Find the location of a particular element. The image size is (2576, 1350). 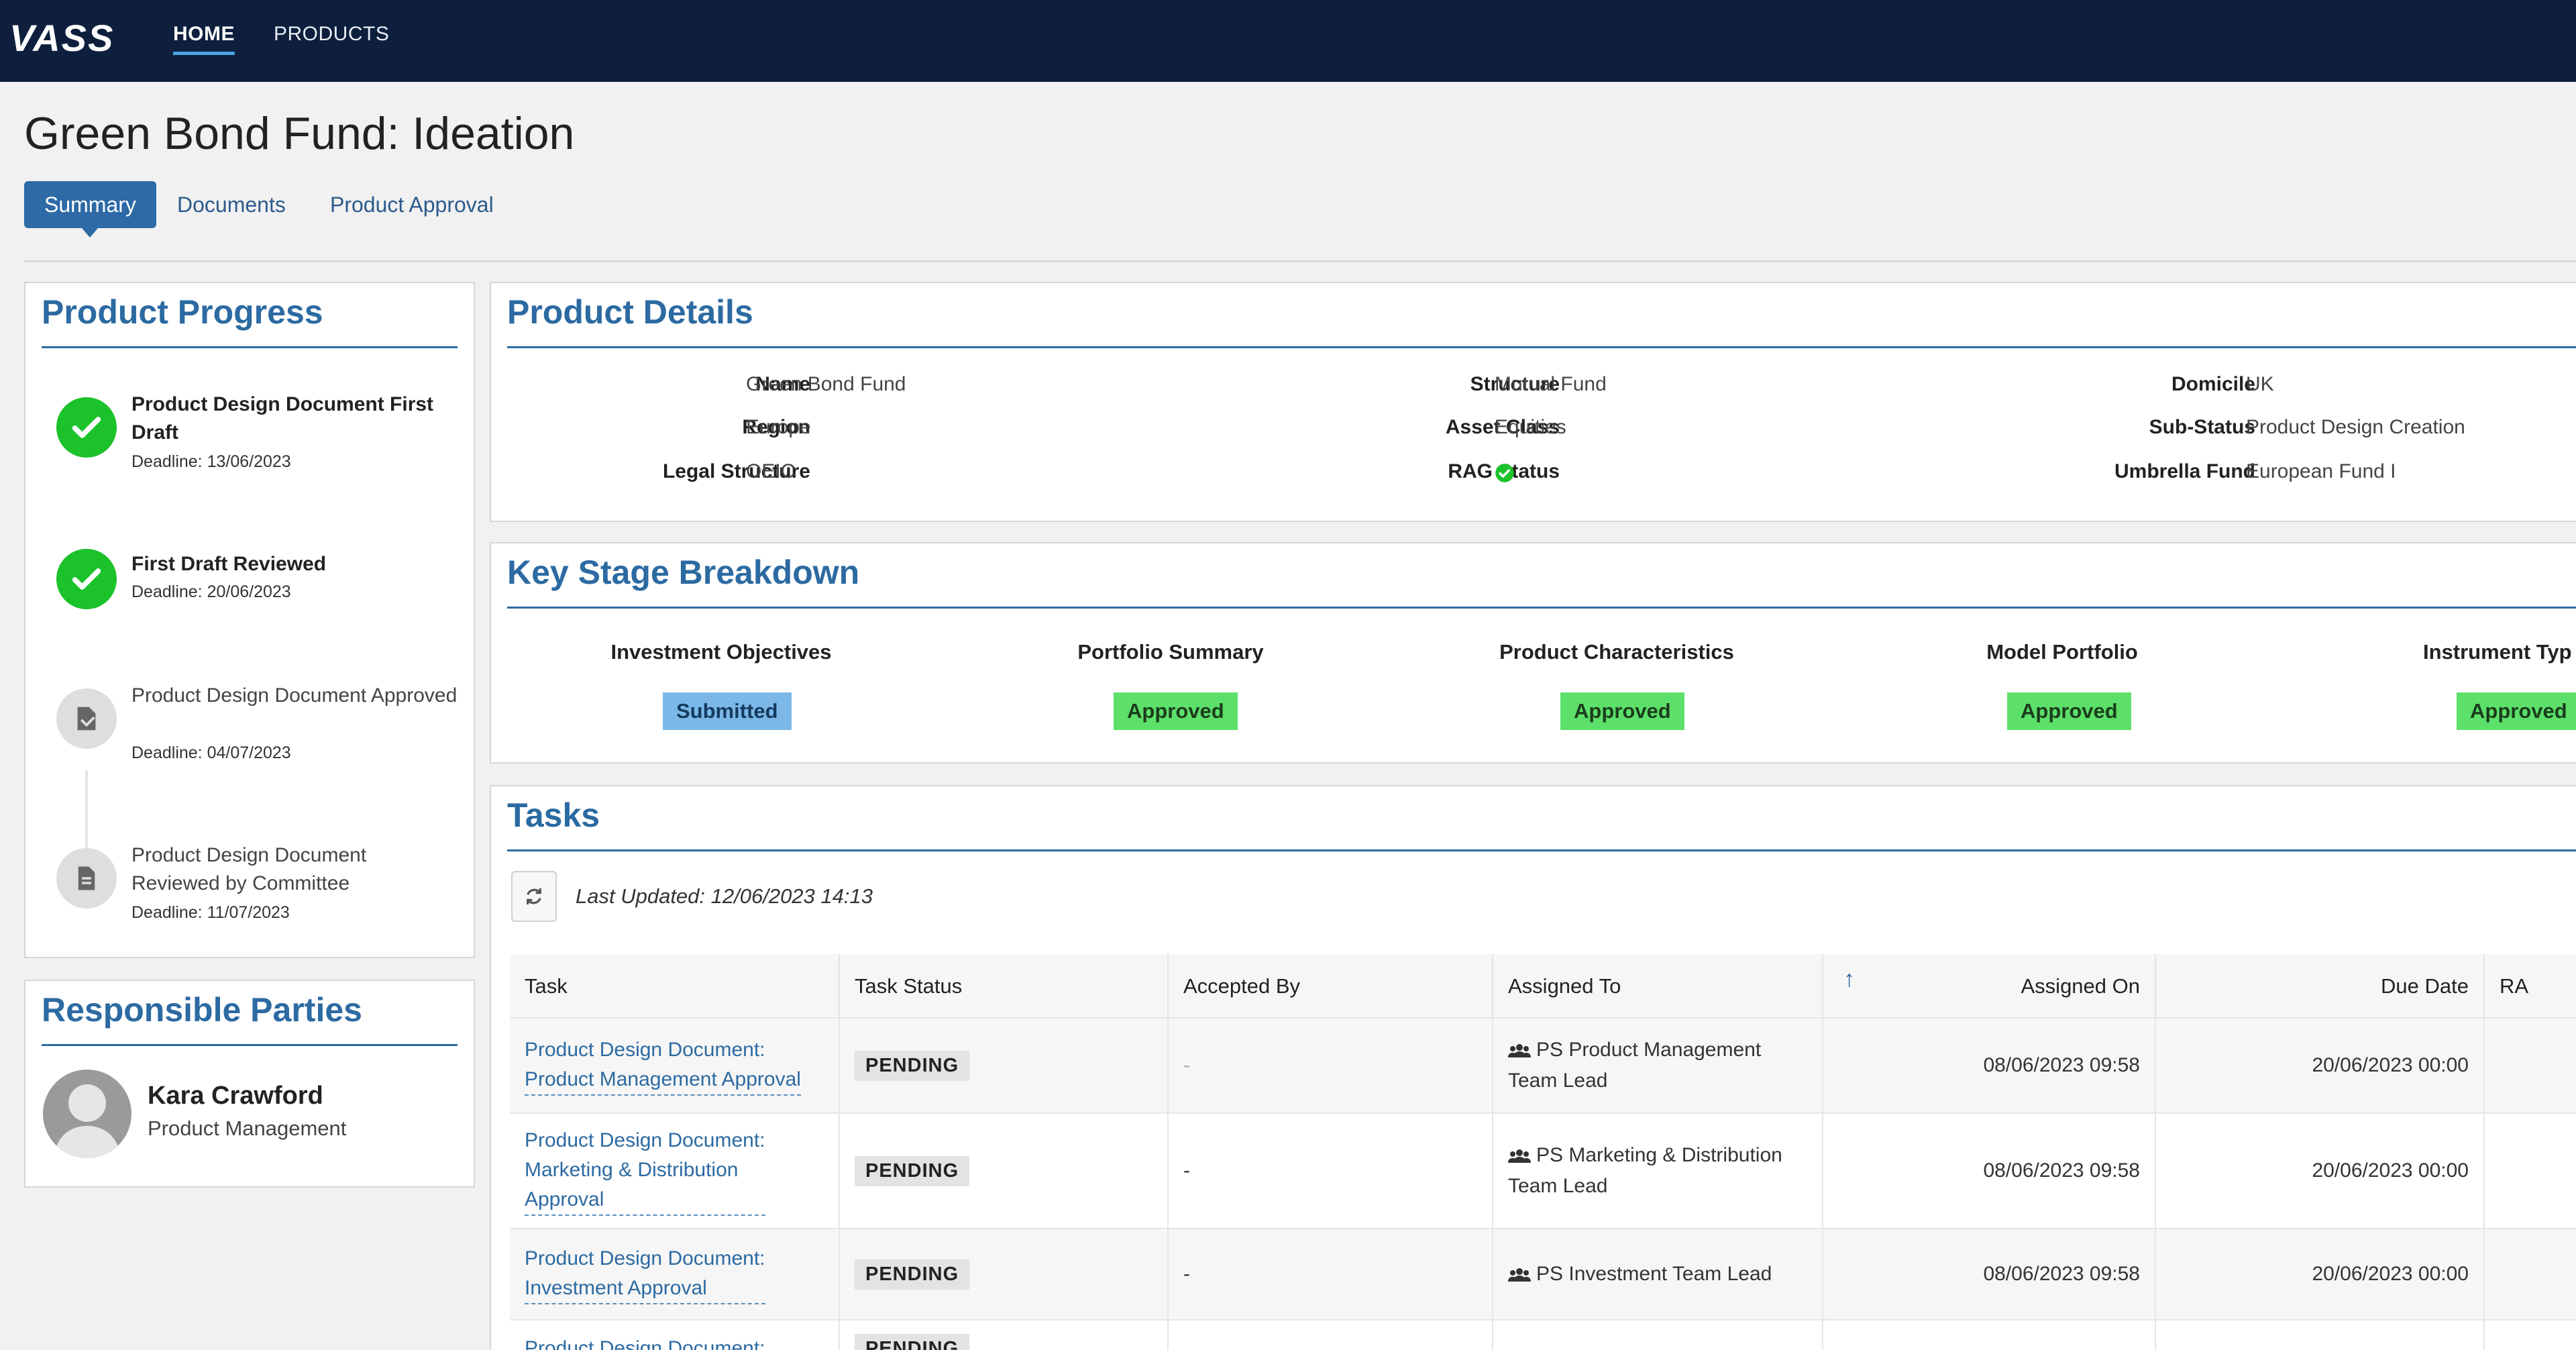

step-deadline: Deadline: 04/07/2023 is located at coordinates (211, 752).